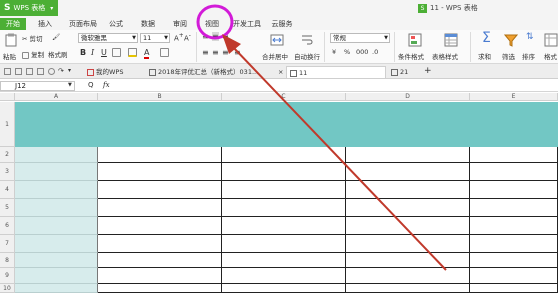 The image size is (558, 293). Describe the element at coordinates (514, 208) in the screenshot. I see `cell-e5` at that location.